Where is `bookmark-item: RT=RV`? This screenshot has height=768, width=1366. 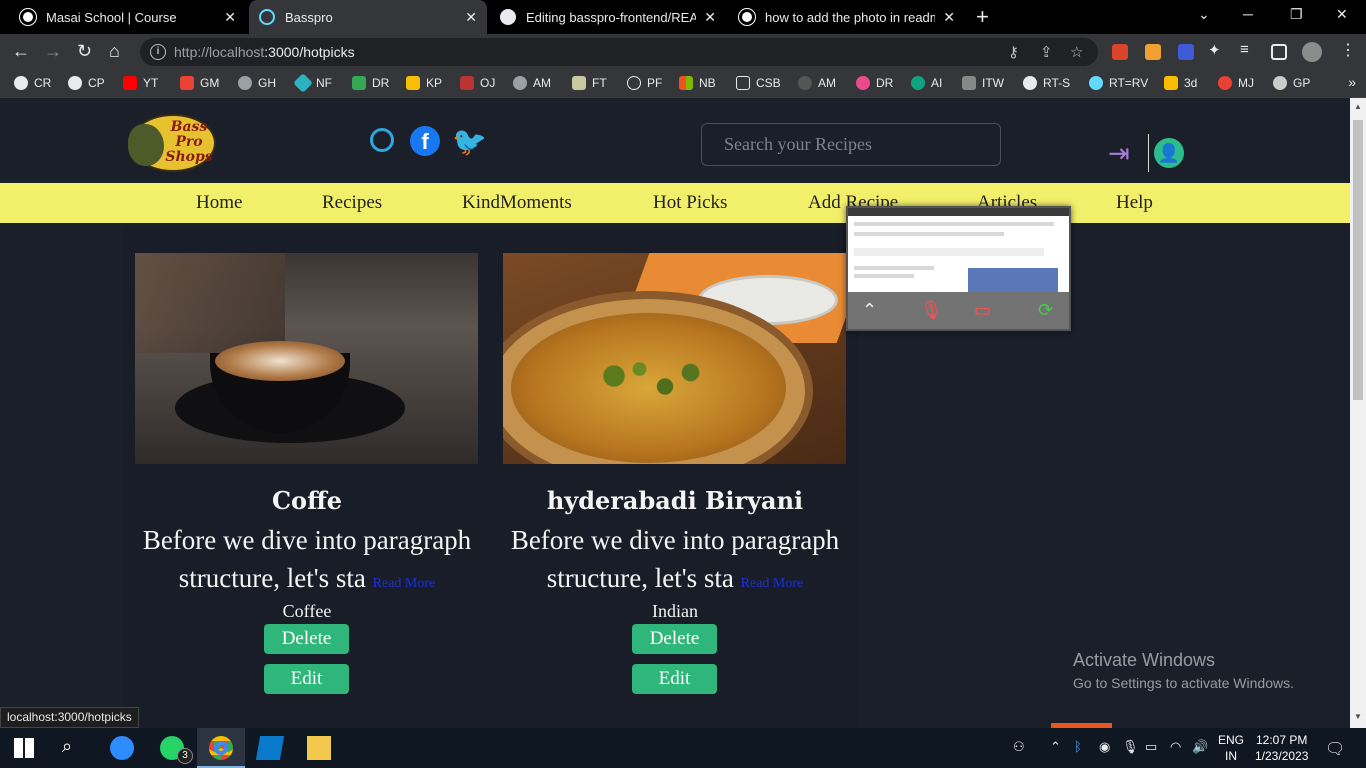
bookmark-item: RT=RV is located at coordinates (1118, 83).